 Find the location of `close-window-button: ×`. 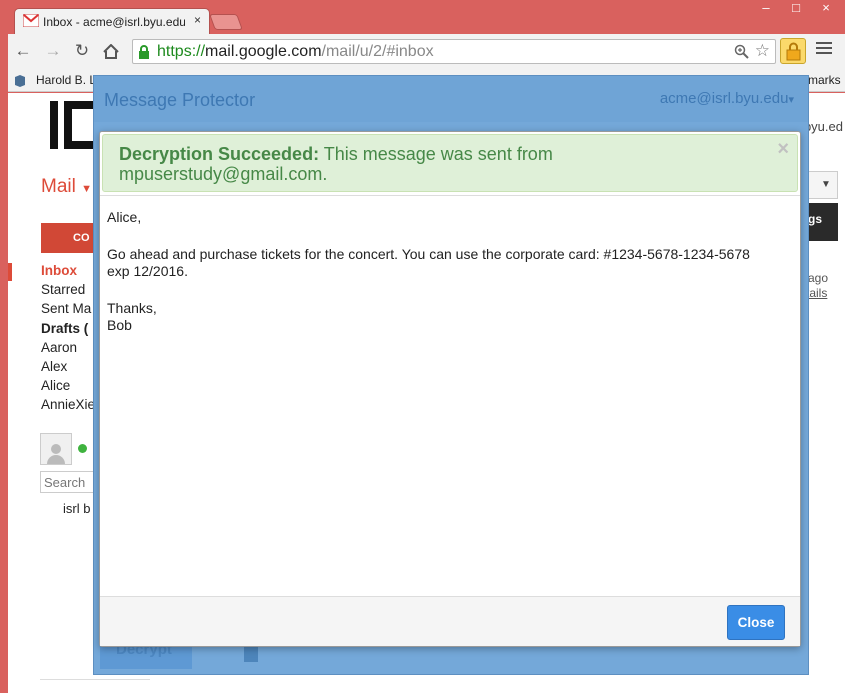

close-window-button: × is located at coordinates (826, 10).